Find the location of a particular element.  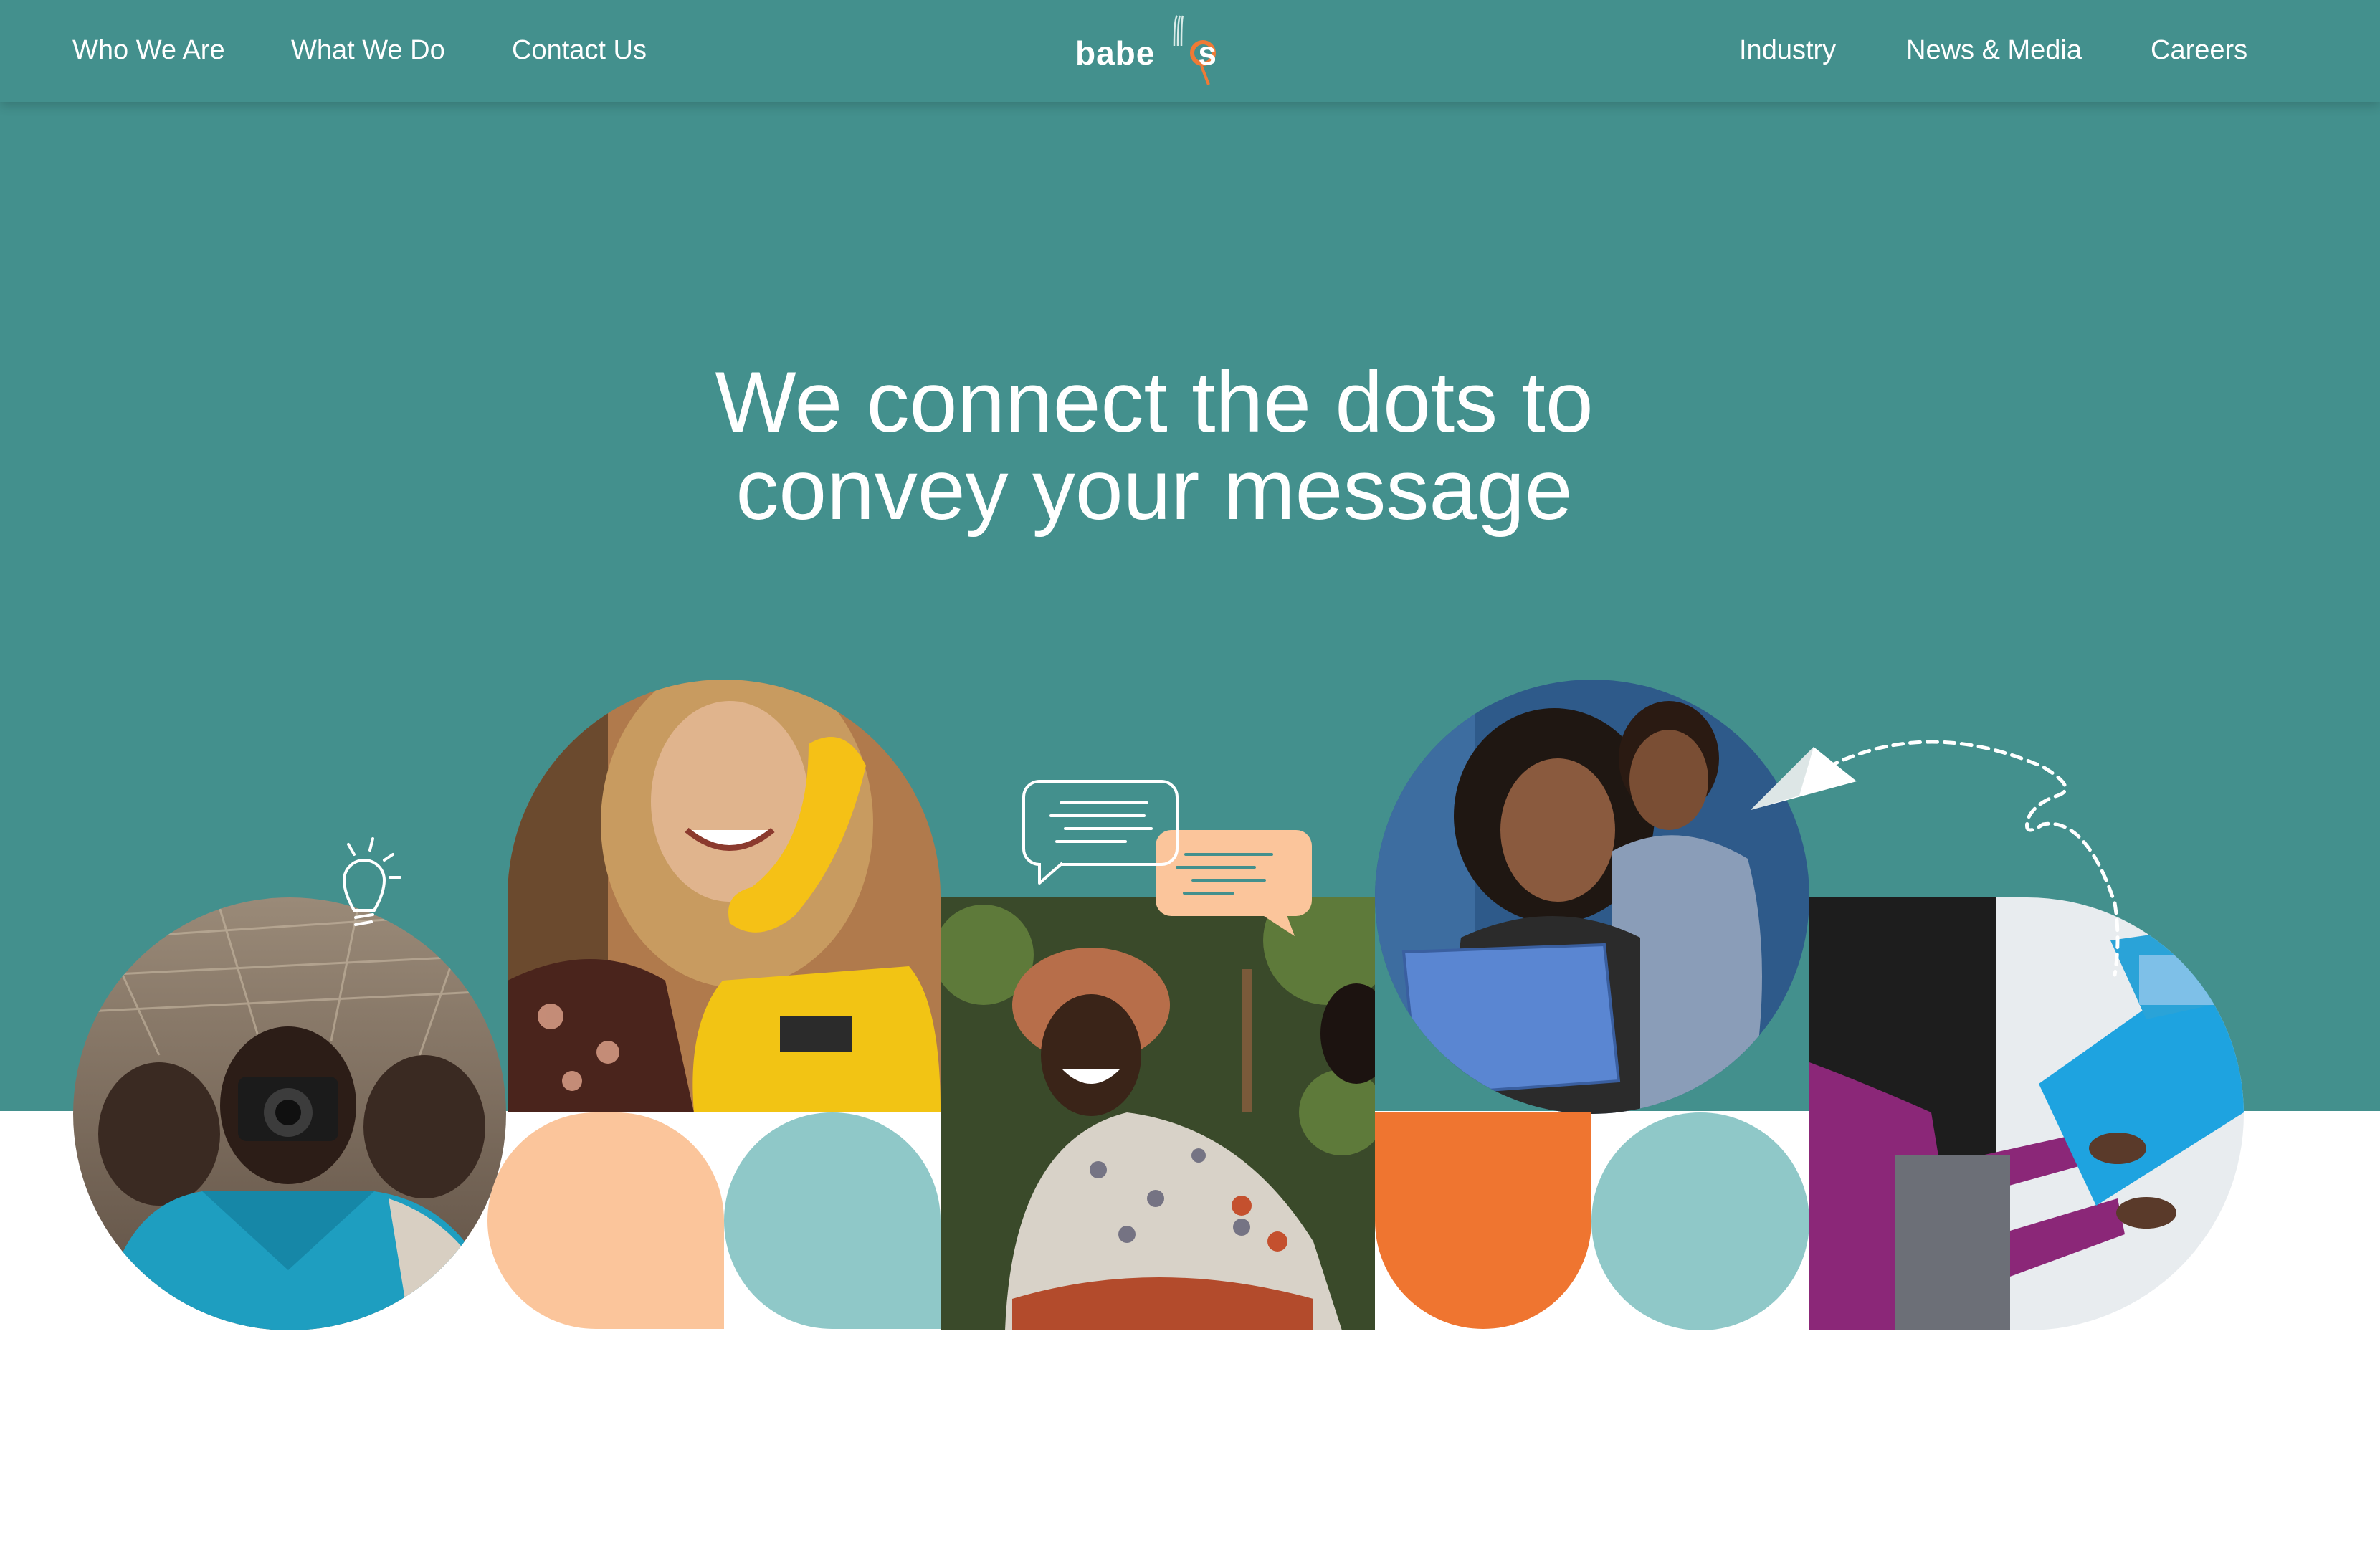

nav-who-we-are: Who We Are is located at coordinates (148, 50).